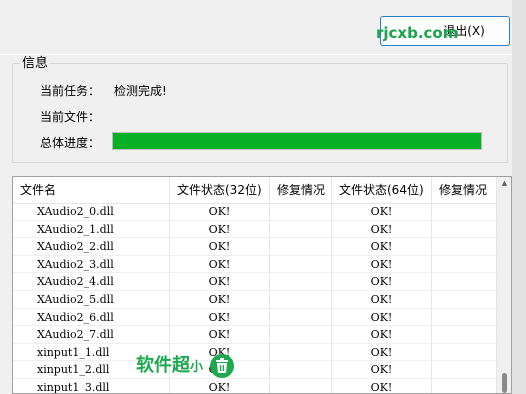  I want to click on divider, so click(263, 54).